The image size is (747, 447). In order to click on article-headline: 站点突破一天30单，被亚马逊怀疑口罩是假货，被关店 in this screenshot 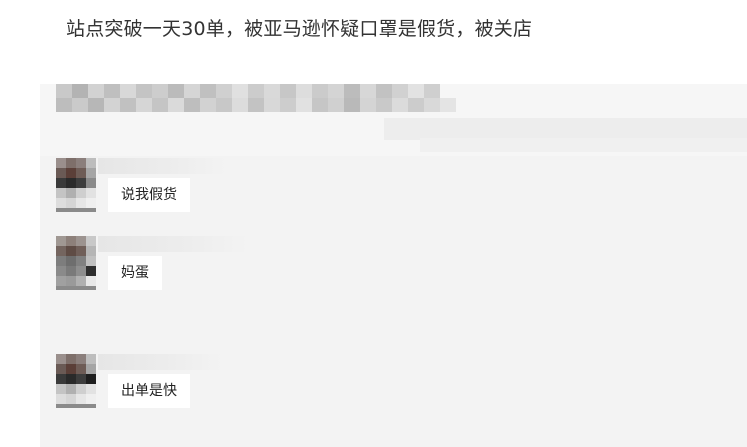, I will do `click(299, 29)`.